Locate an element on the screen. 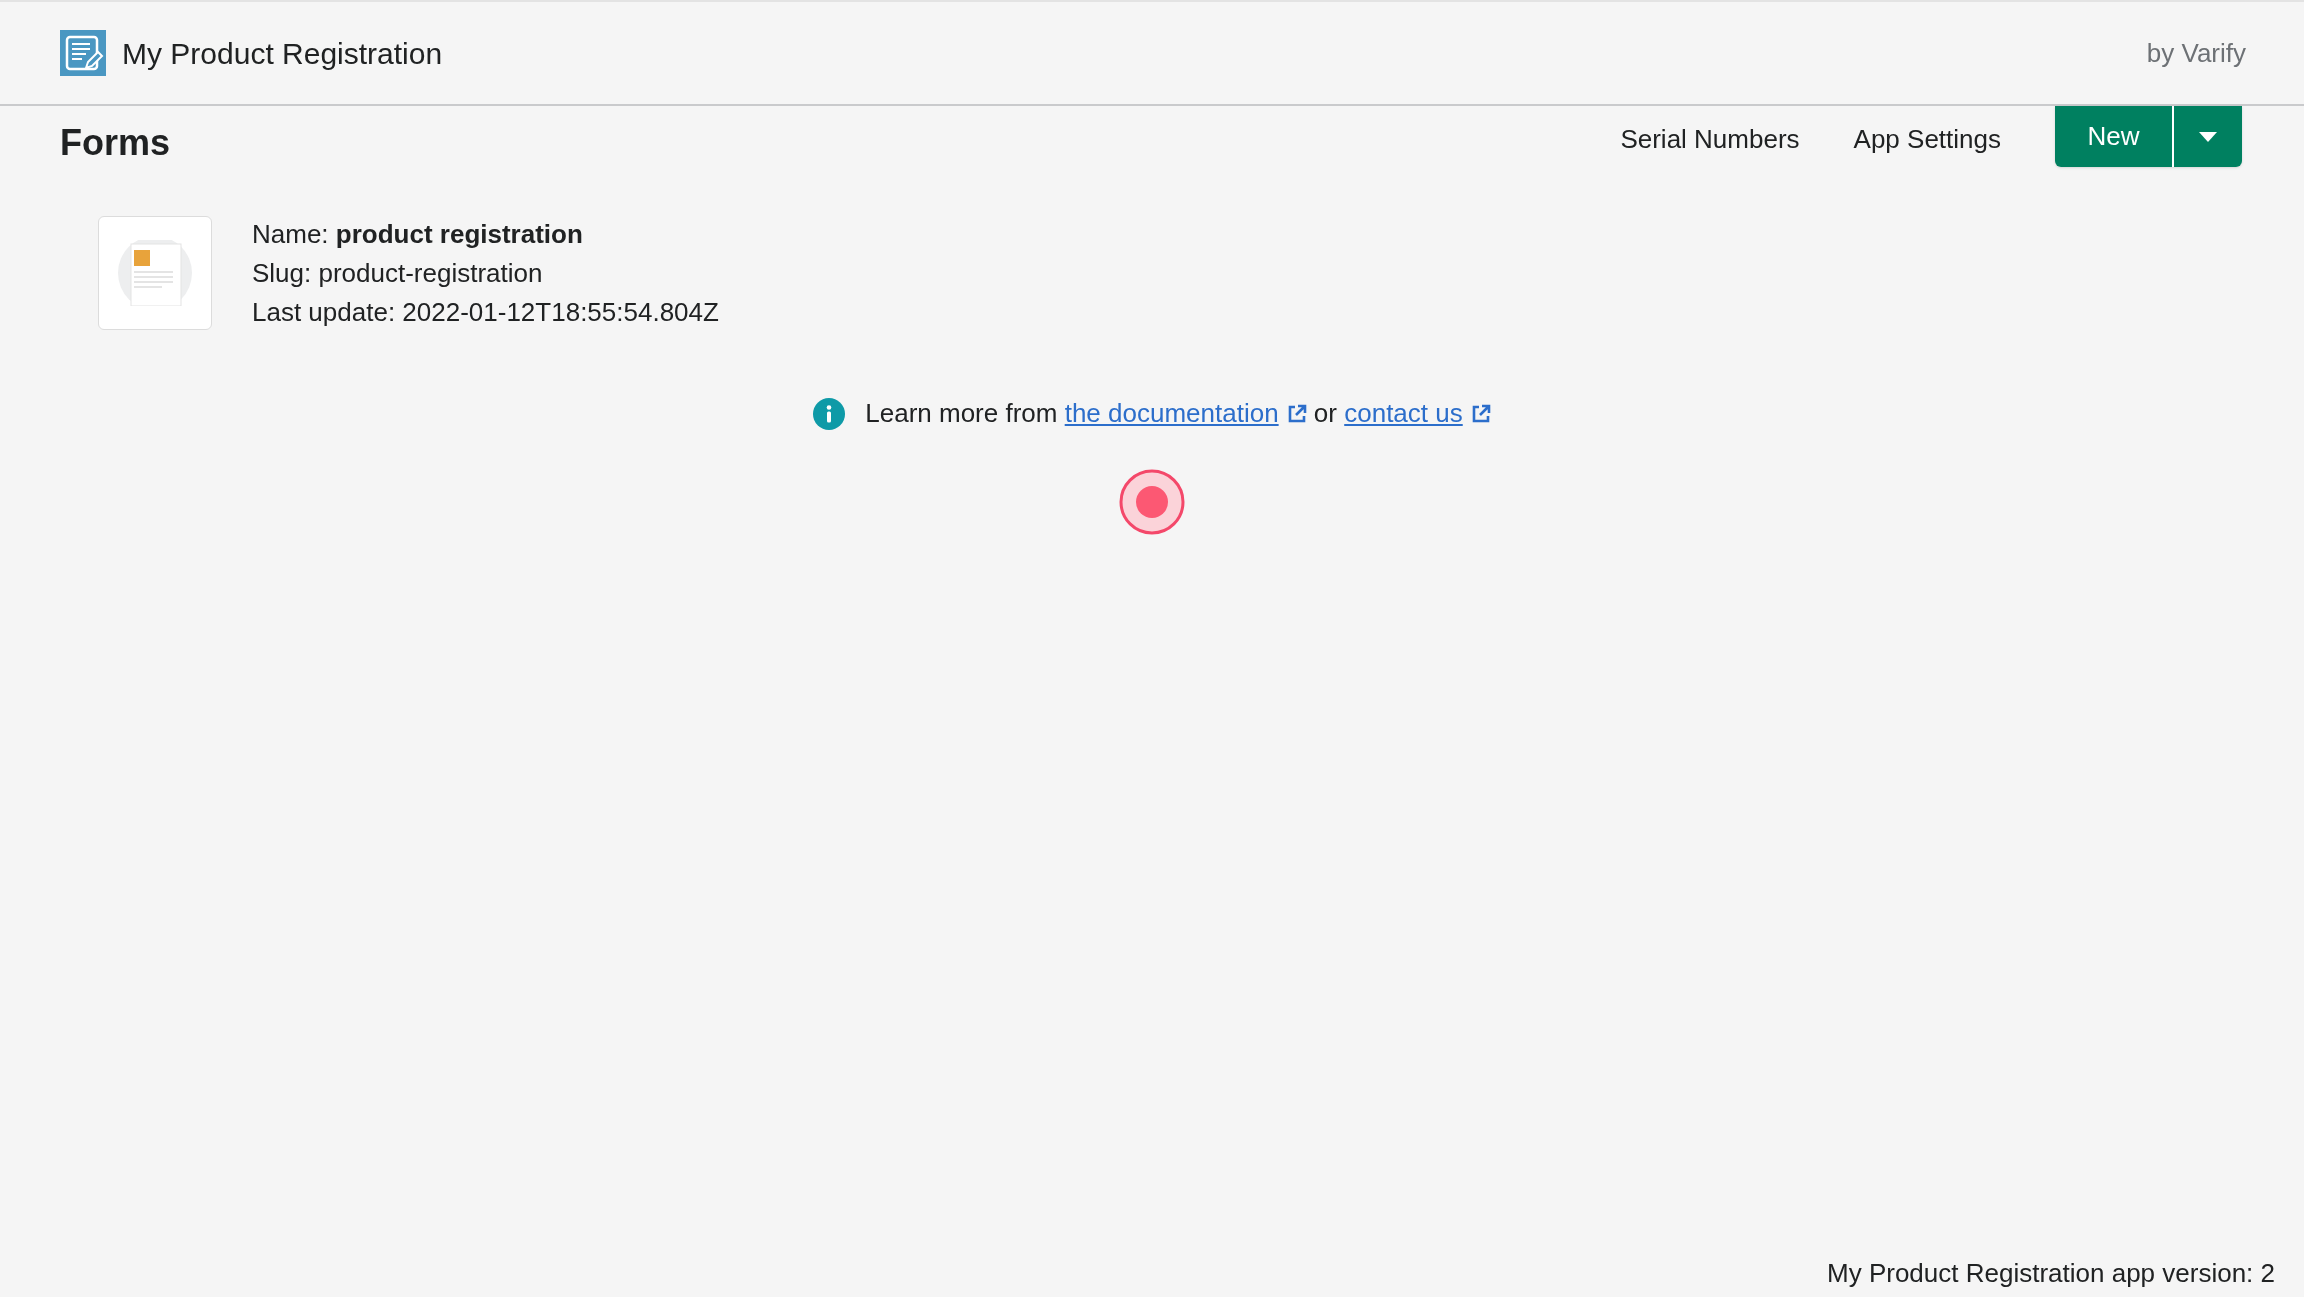  form-name: Name: product registration is located at coordinates (418, 234).